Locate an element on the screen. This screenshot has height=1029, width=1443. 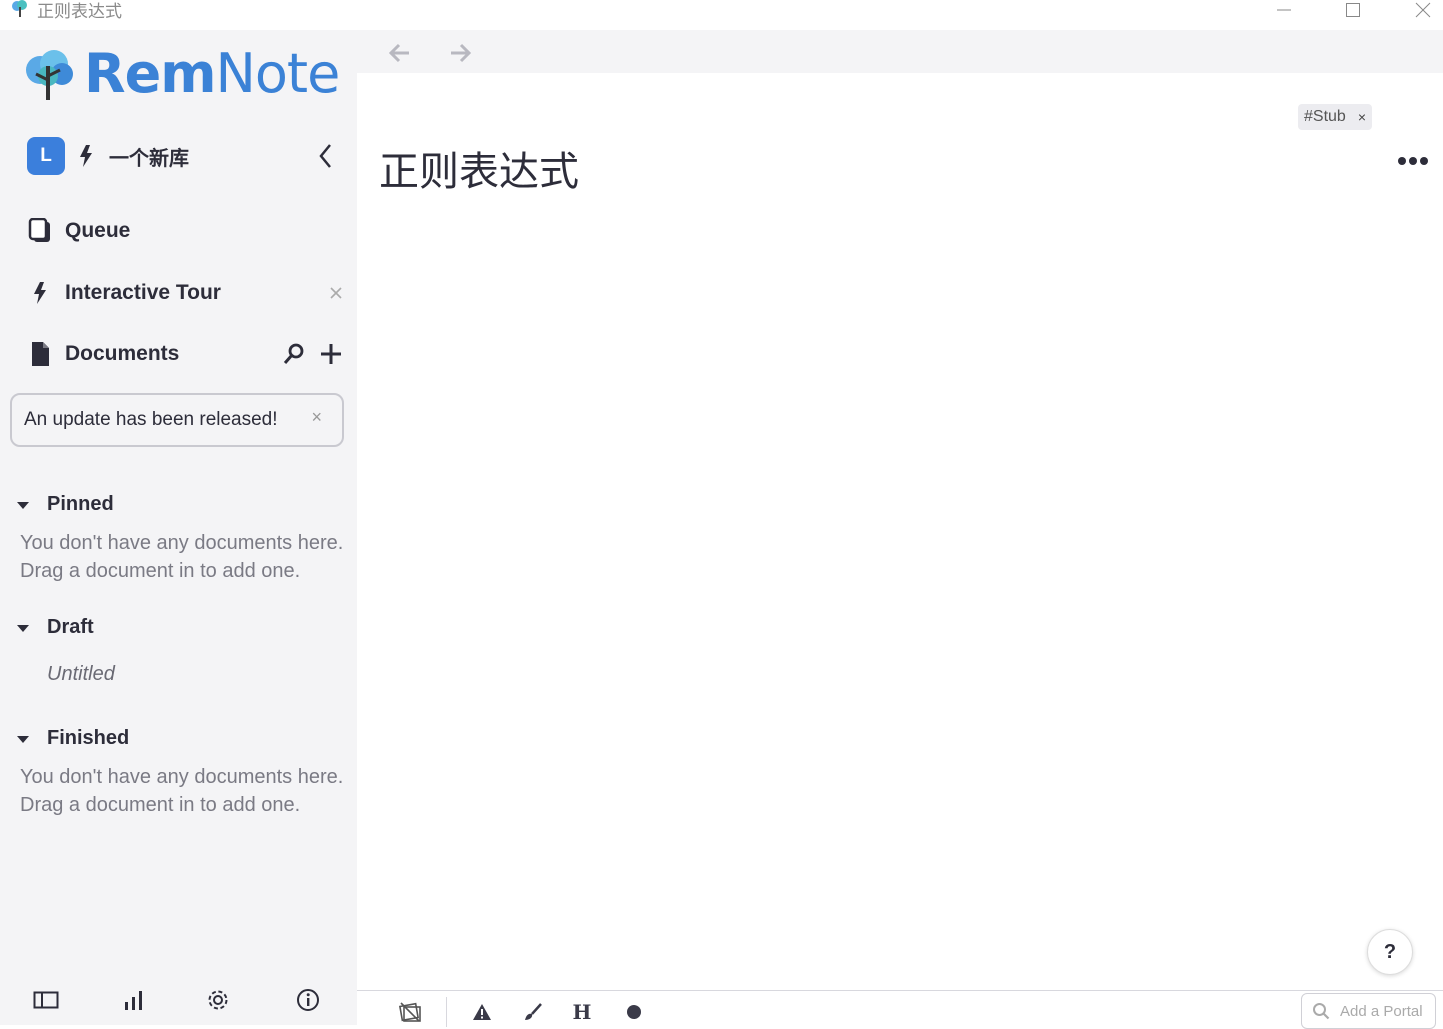
help-button: ? is located at coordinates (1390, 952).